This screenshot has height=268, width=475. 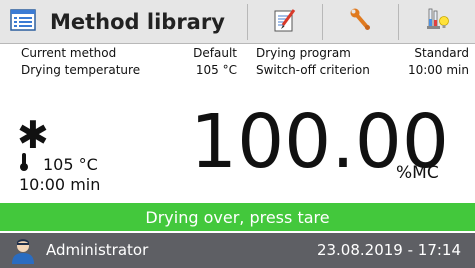 What do you see at coordinates (80, 62) in the screenshot?
I see `info-labels-left: Current method Drying temperature` at bounding box center [80, 62].